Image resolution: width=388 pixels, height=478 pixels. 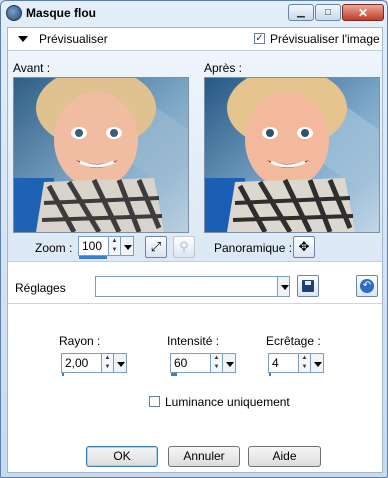 I want to click on radius-spinner: ▲▼, so click(x=94, y=364).